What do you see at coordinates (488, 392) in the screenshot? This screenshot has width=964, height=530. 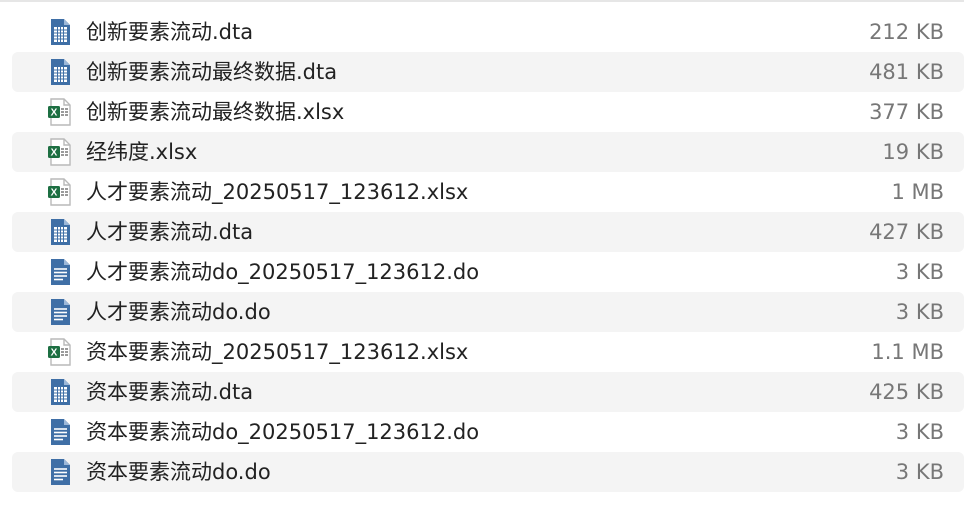 I see `file-row: 资本要素流动.dta 425 KB` at bounding box center [488, 392].